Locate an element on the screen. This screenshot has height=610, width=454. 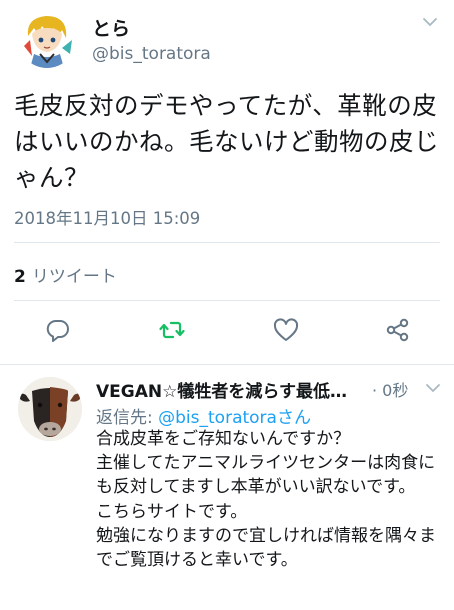
anime-character-avatar is located at coordinates (47, 39).